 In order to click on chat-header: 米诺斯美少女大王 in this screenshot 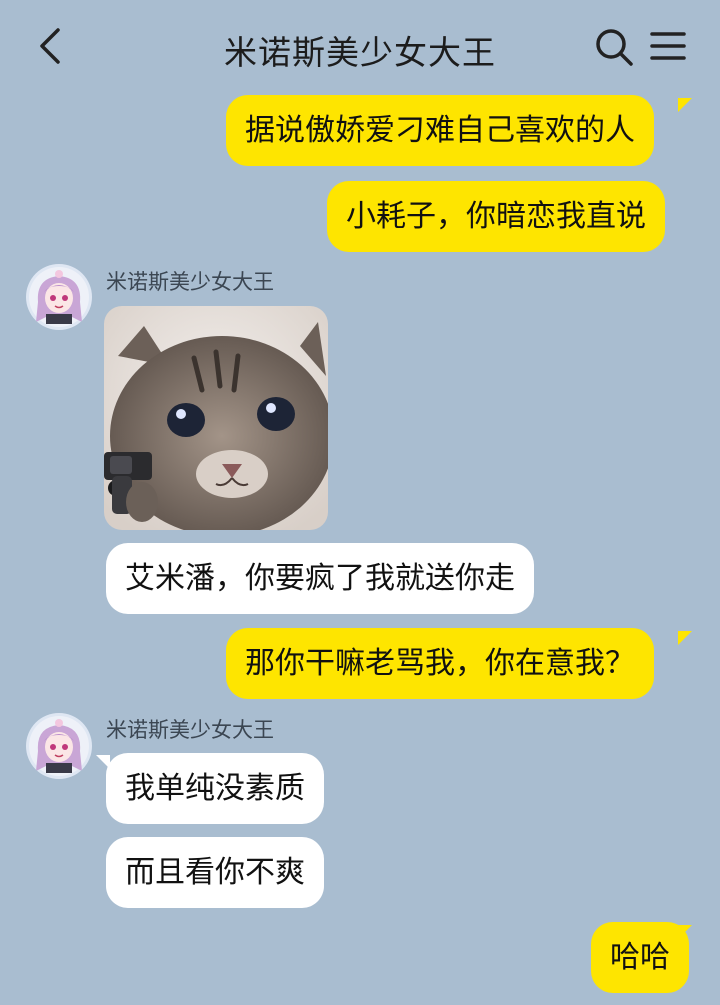, I will do `click(360, 47)`.